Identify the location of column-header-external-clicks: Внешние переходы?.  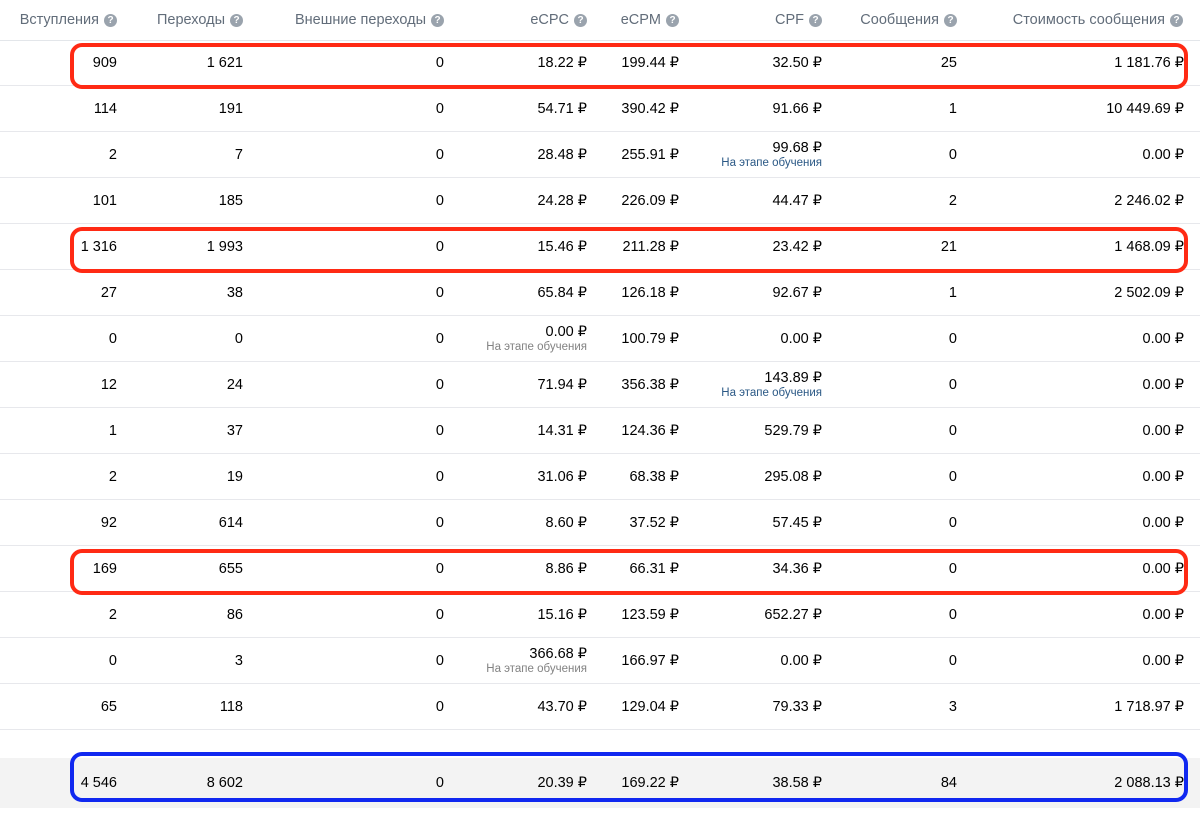
(369, 20).